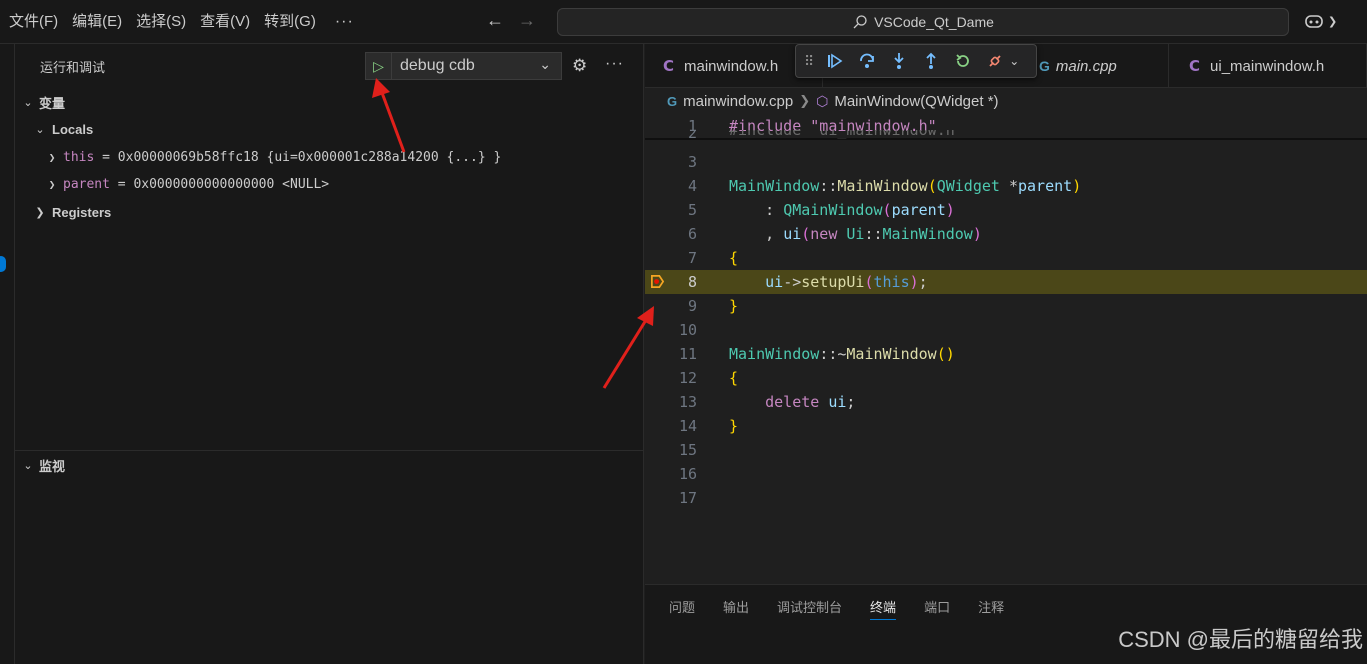 This screenshot has width=1367, height=664. Describe the element at coordinates (883, 608) in the screenshot. I see `tab-terminal: 终端` at that location.